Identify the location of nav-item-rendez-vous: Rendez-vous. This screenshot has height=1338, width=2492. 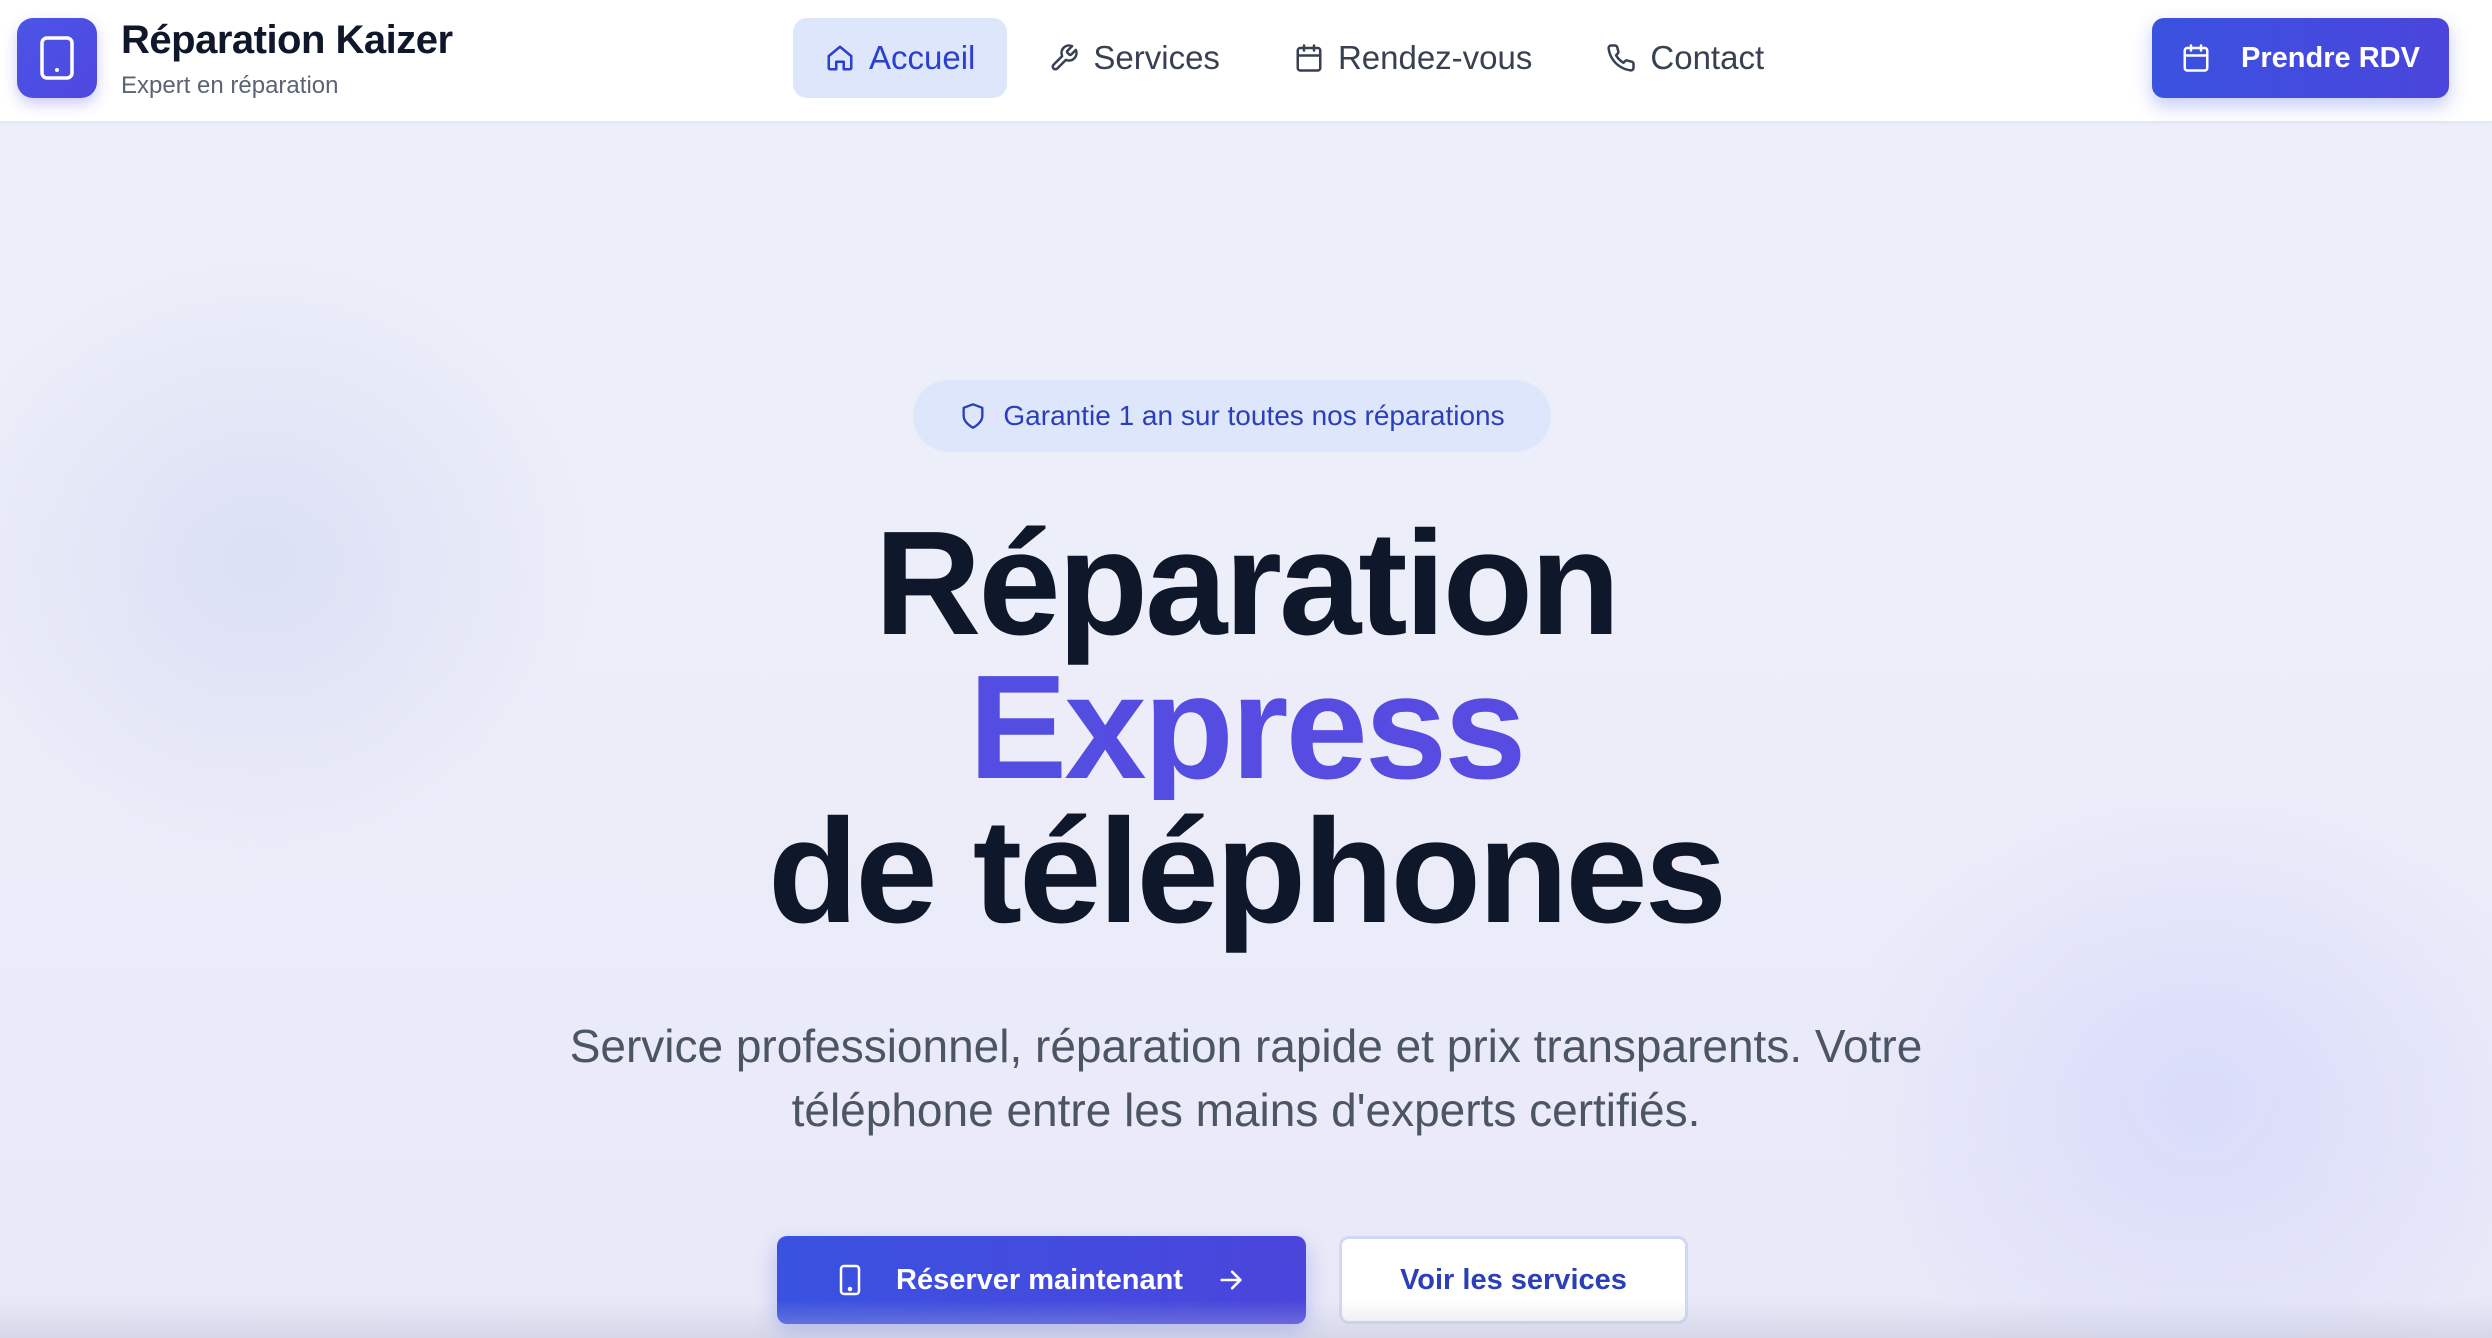
(1413, 58).